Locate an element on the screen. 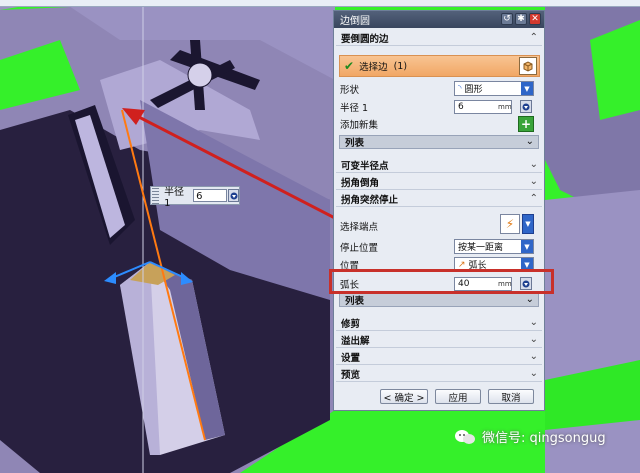  radius-unit: mm is located at coordinates (505, 107).